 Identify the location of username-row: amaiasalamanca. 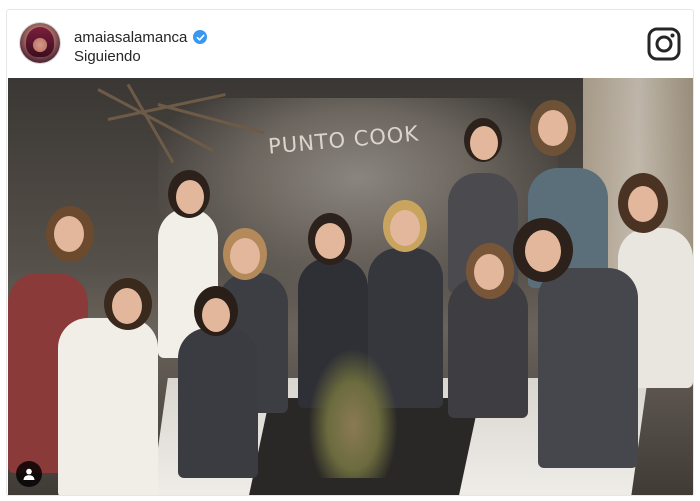
(141, 37).